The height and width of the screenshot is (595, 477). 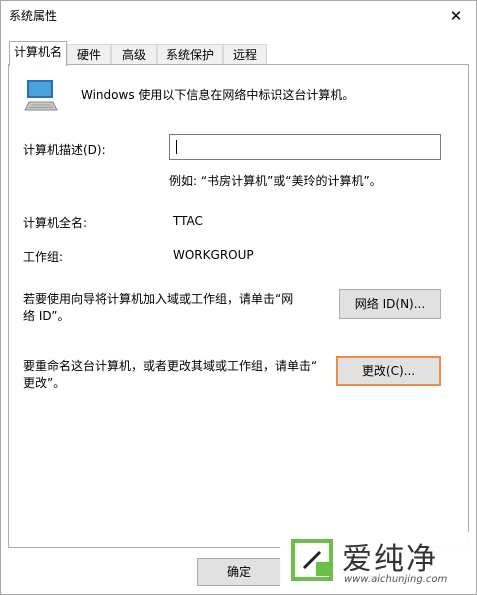 What do you see at coordinates (176, 147) in the screenshot?
I see `text-caret` at bounding box center [176, 147].